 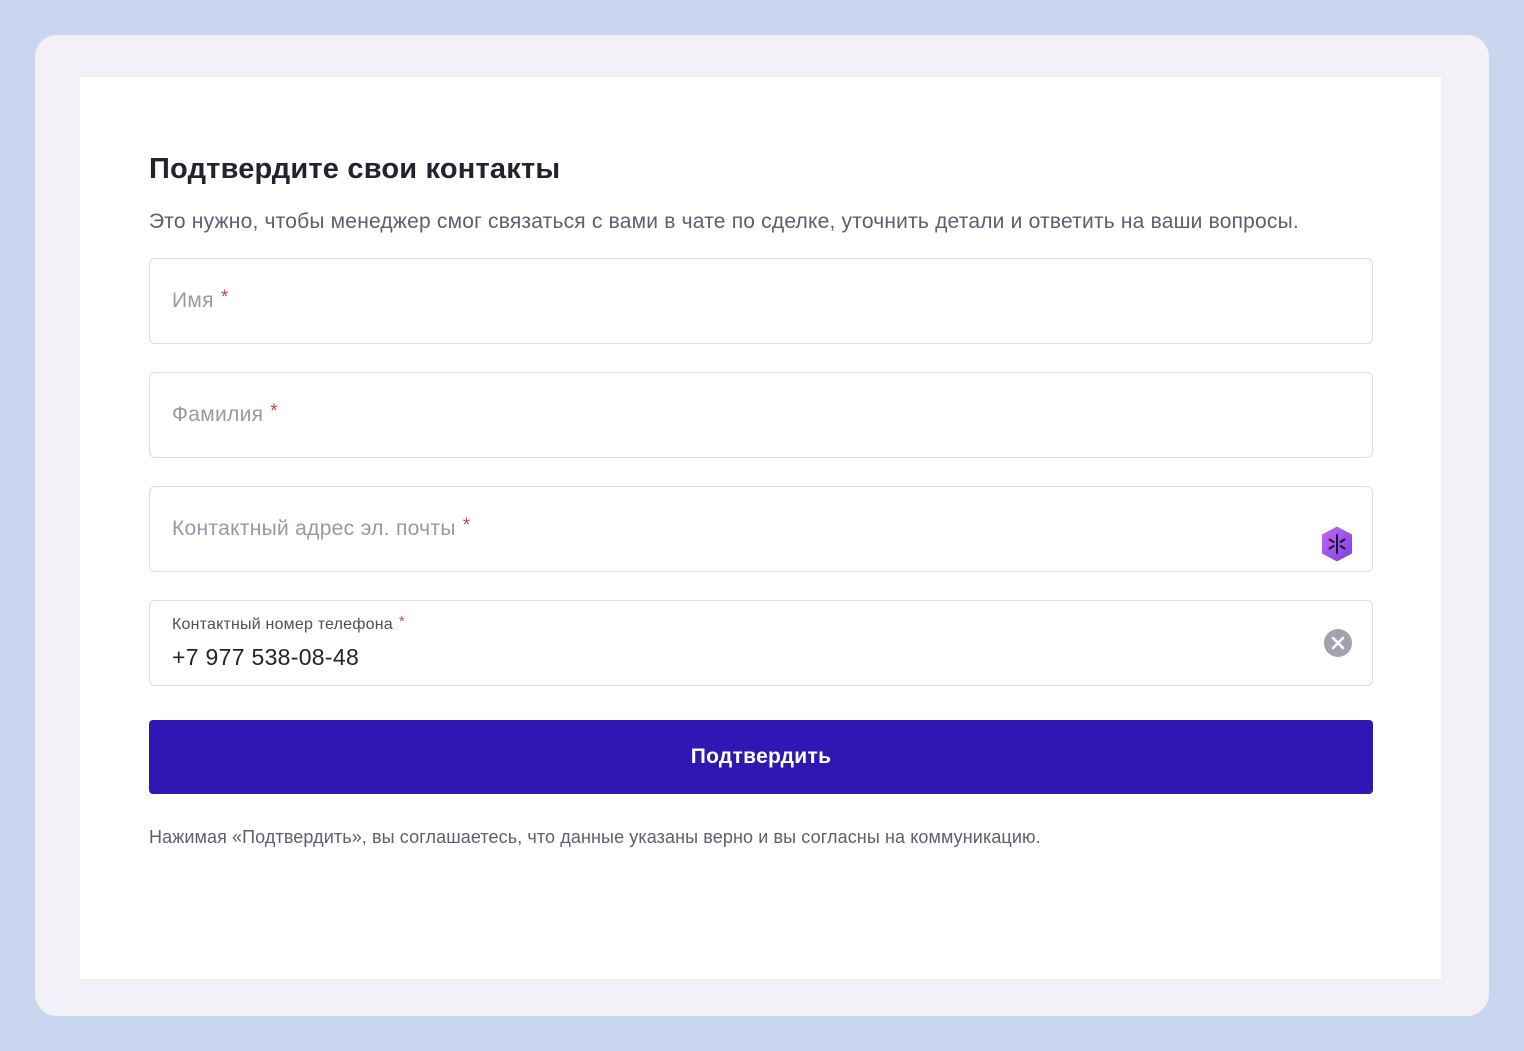 What do you see at coordinates (761, 757) in the screenshot?
I see `submit-button: Подтвердить` at bounding box center [761, 757].